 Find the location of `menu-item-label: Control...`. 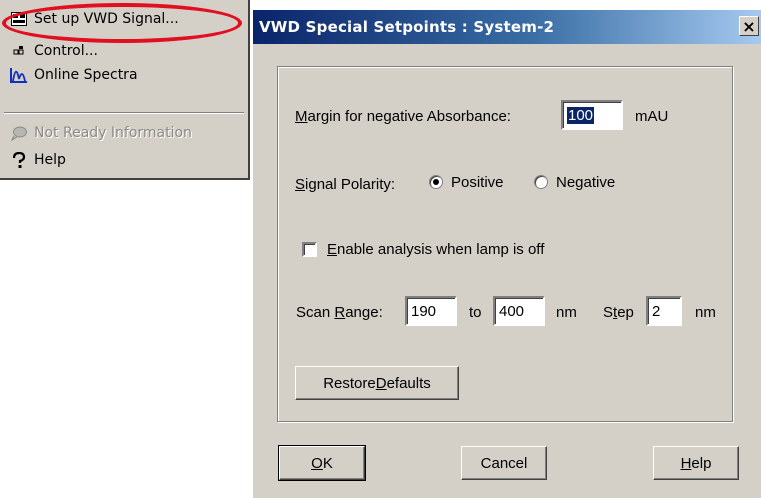

menu-item-label: Control... is located at coordinates (66, 51).